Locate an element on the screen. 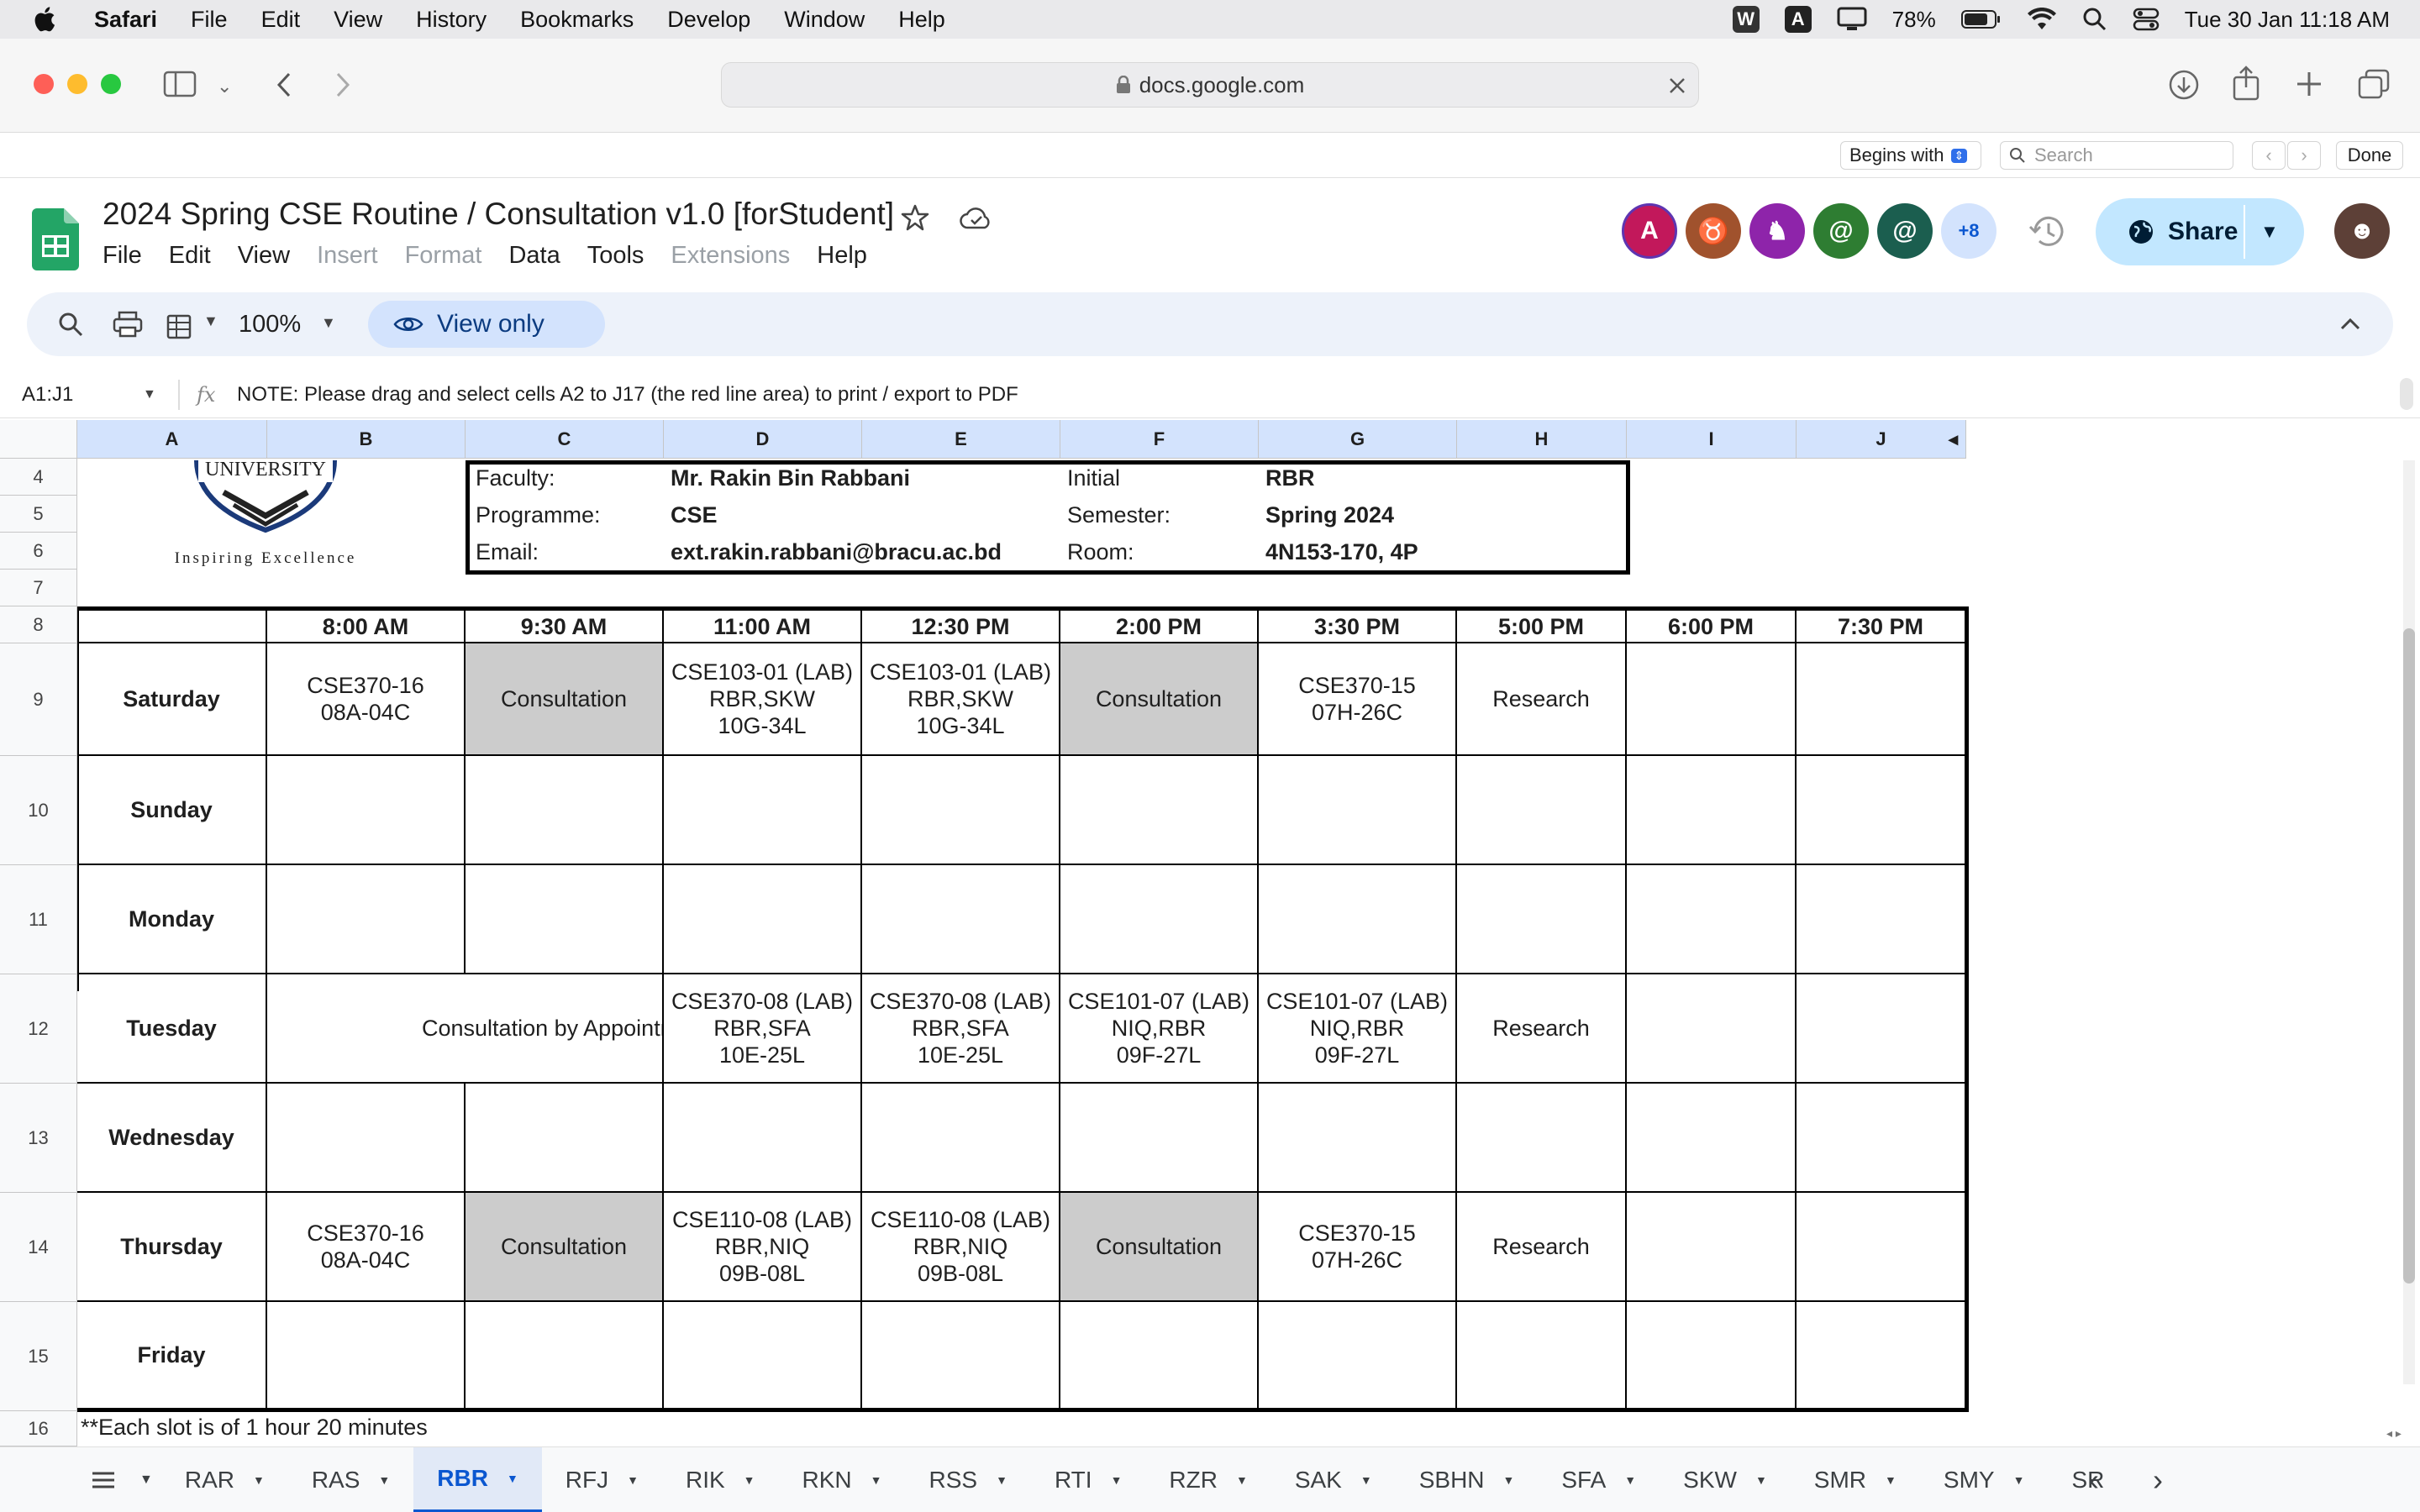 This screenshot has width=2420, height=1512. menu-help: Help is located at coordinates (922, 20).